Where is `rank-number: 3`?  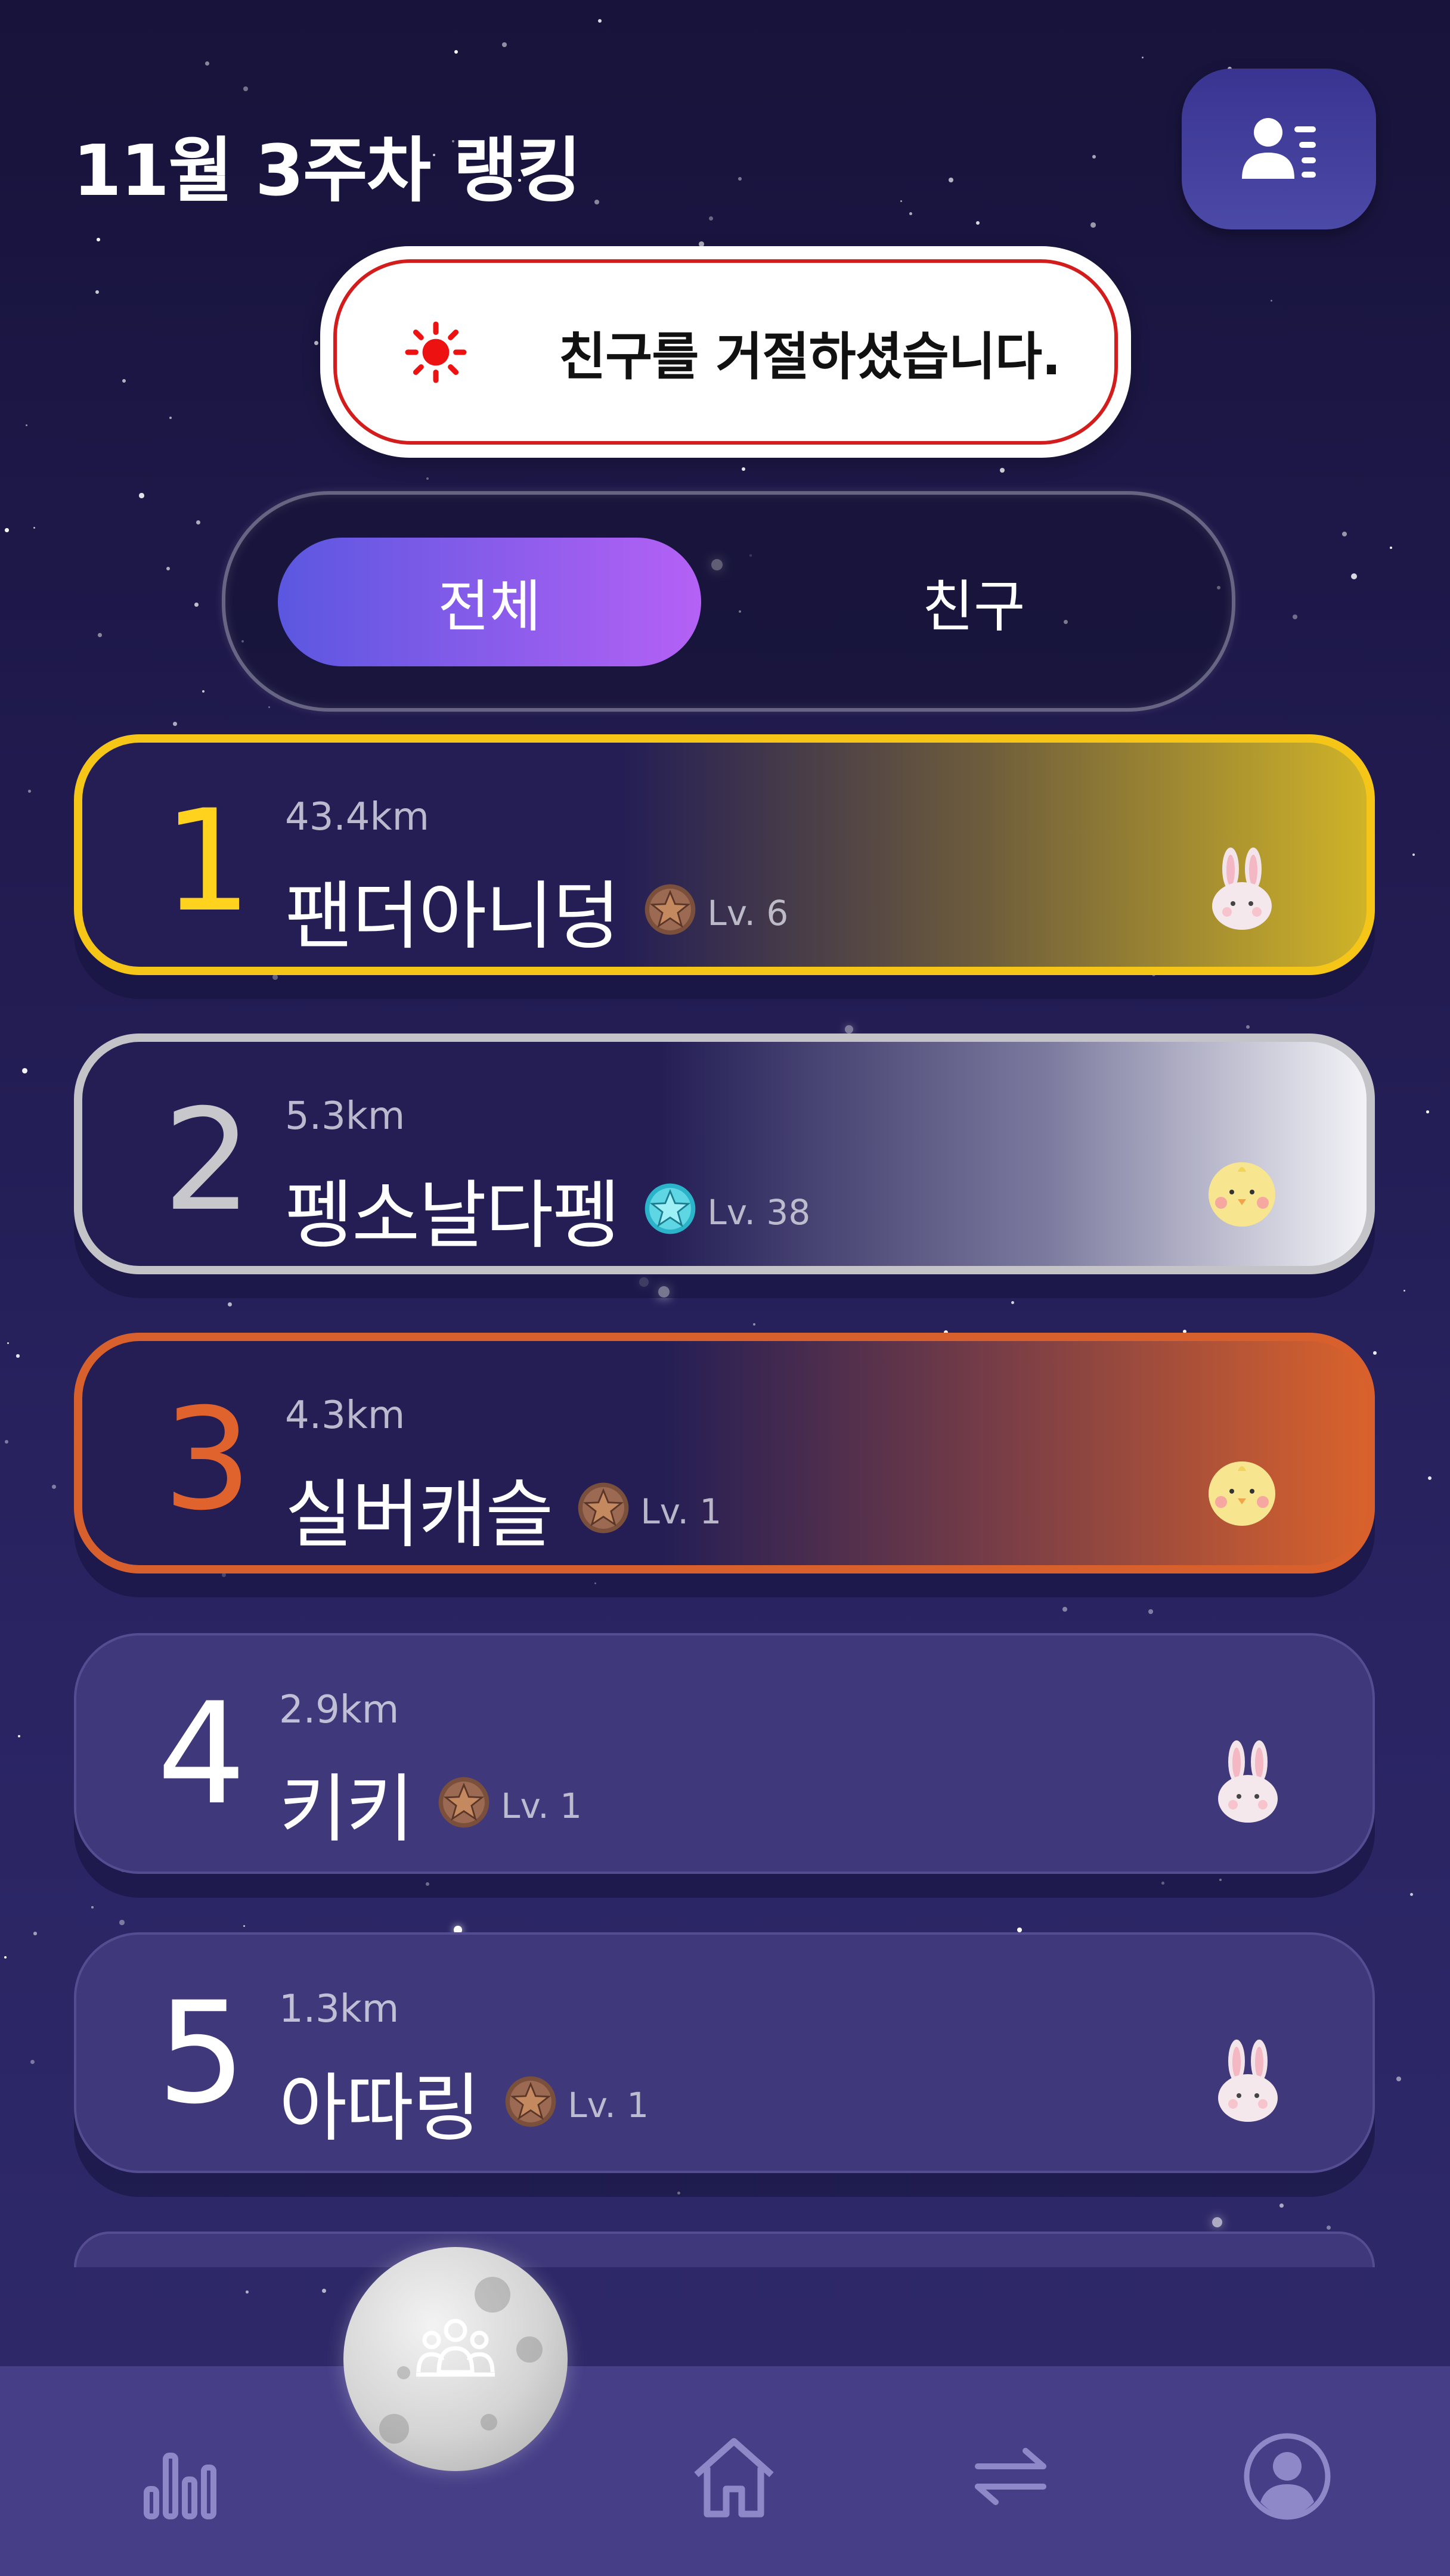 rank-number: 3 is located at coordinates (207, 1460).